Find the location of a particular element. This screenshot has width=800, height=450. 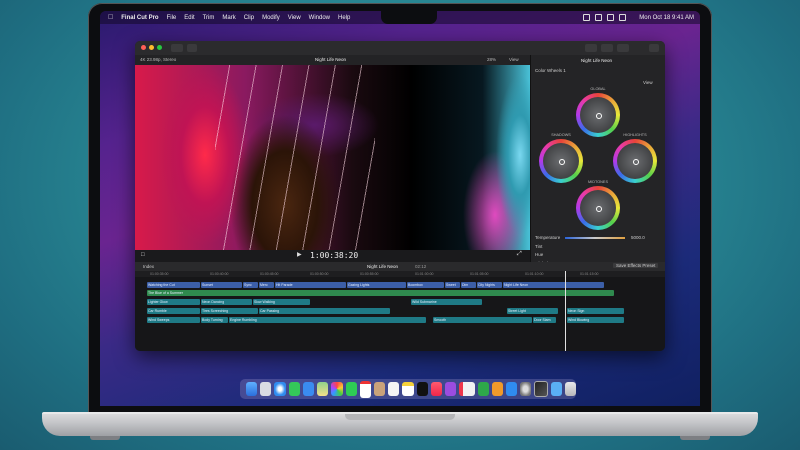

safari-icon is located at coordinates (280, 389).